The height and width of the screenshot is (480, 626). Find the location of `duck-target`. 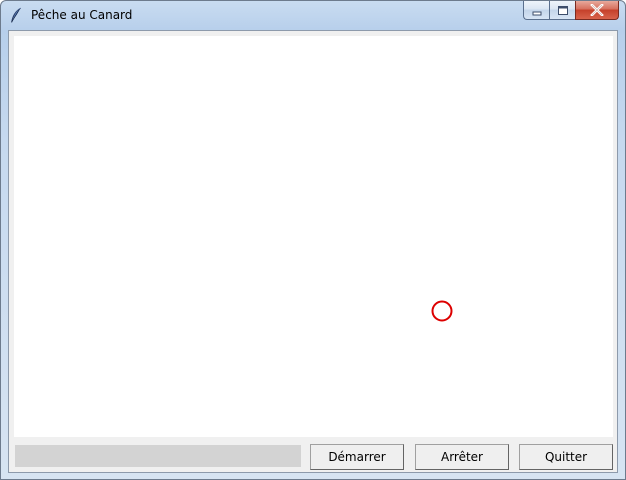

duck-target is located at coordinates (442, 311).